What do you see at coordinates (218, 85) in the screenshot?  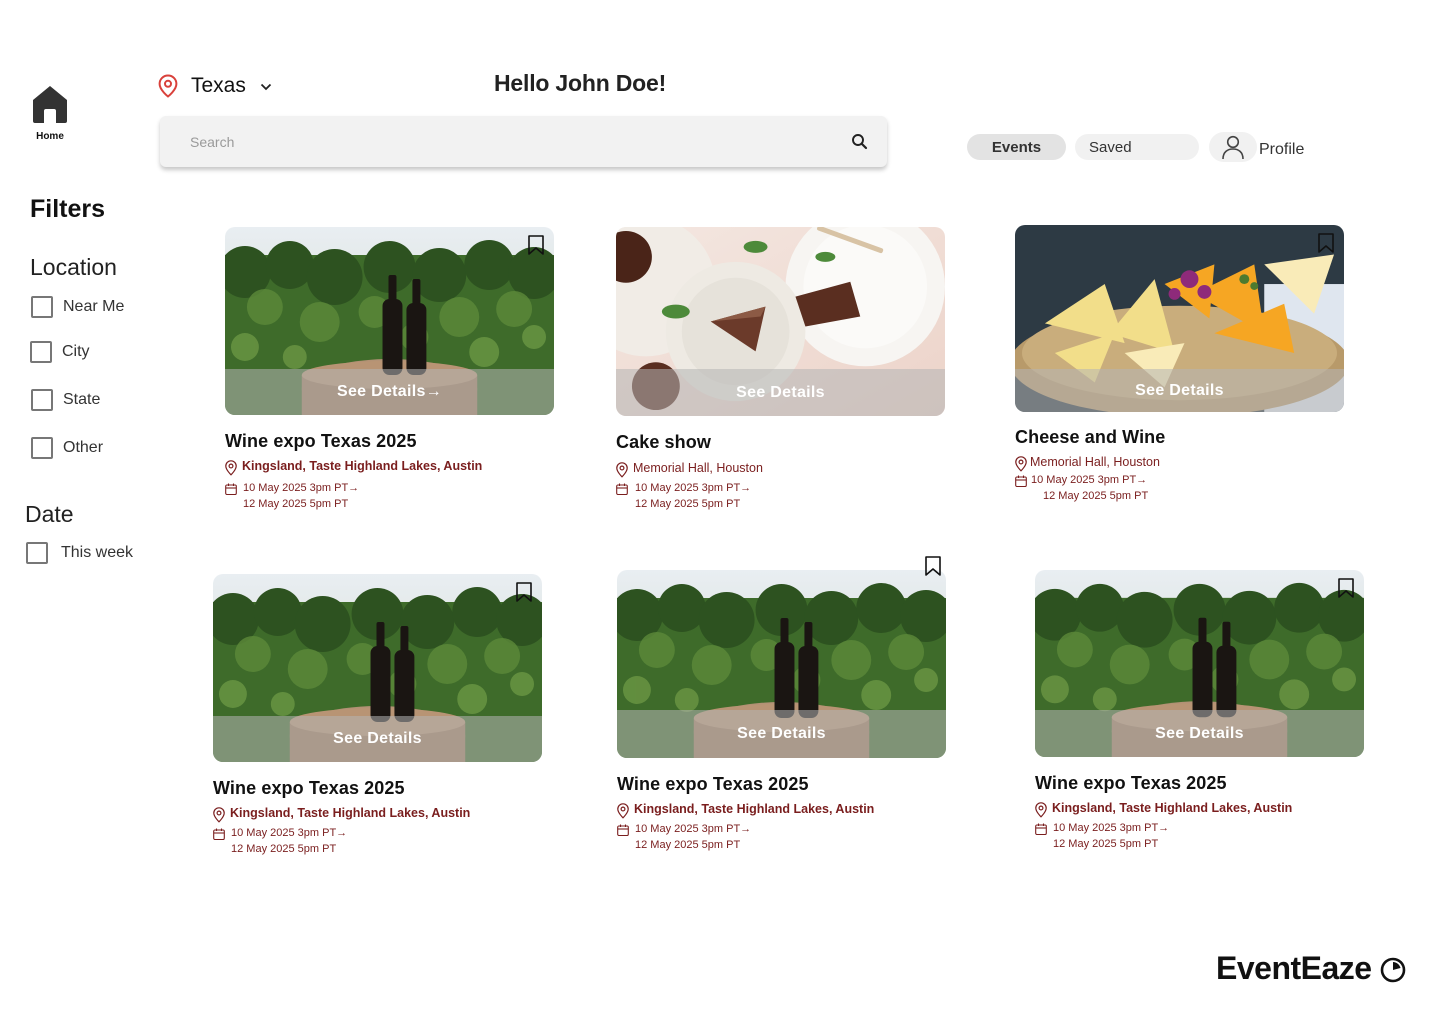 I see `location-value: Texas` at bounding box center [218, 85].